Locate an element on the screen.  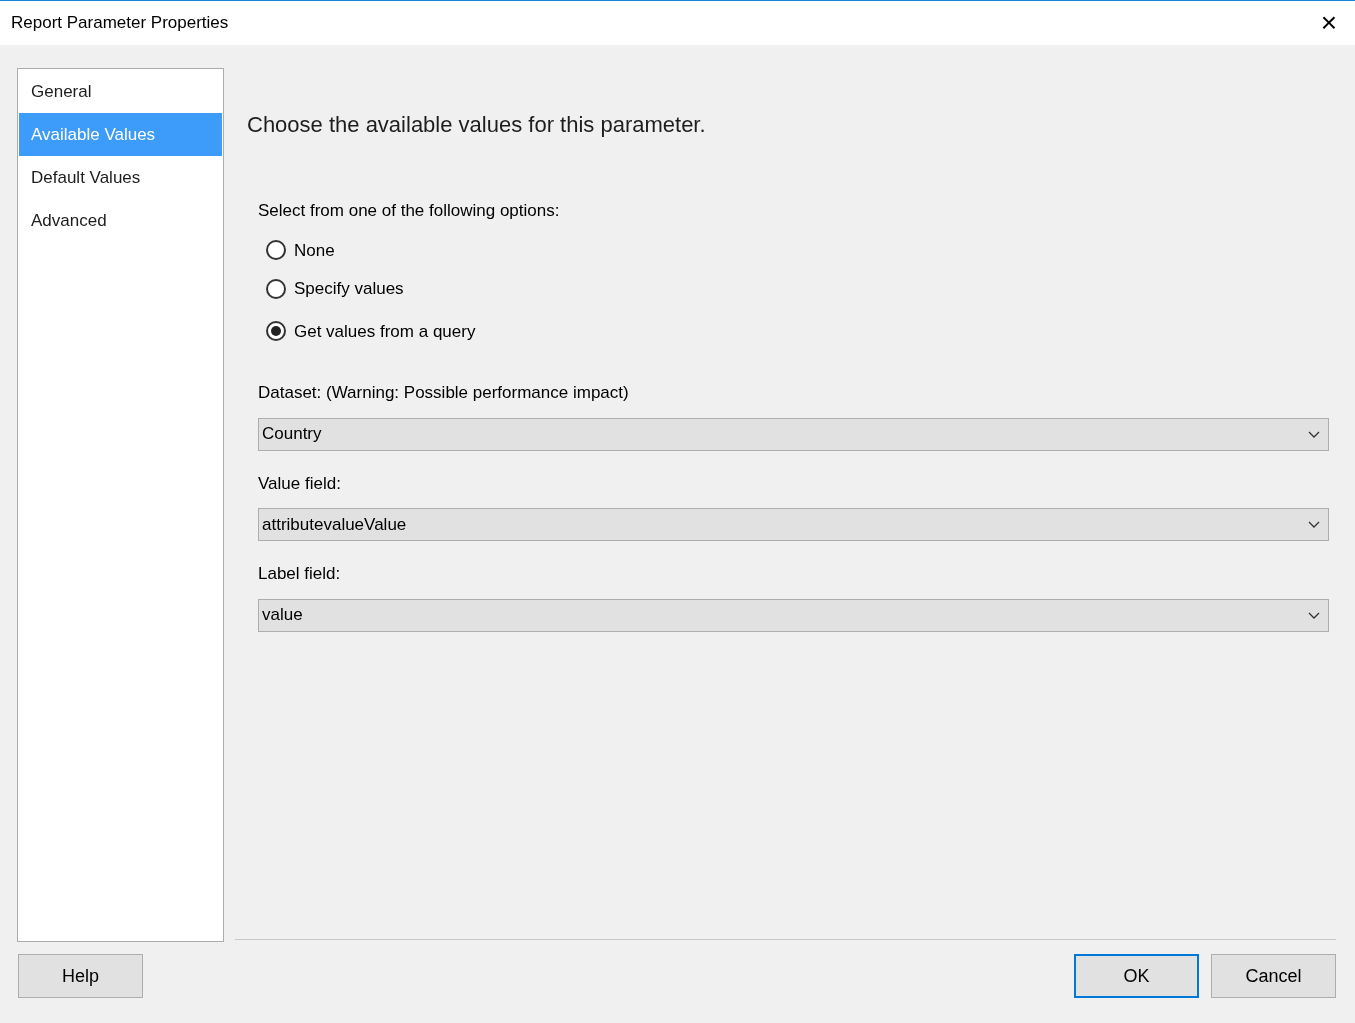
cancel-button: Cancel is located at coordinates (1273, 976).